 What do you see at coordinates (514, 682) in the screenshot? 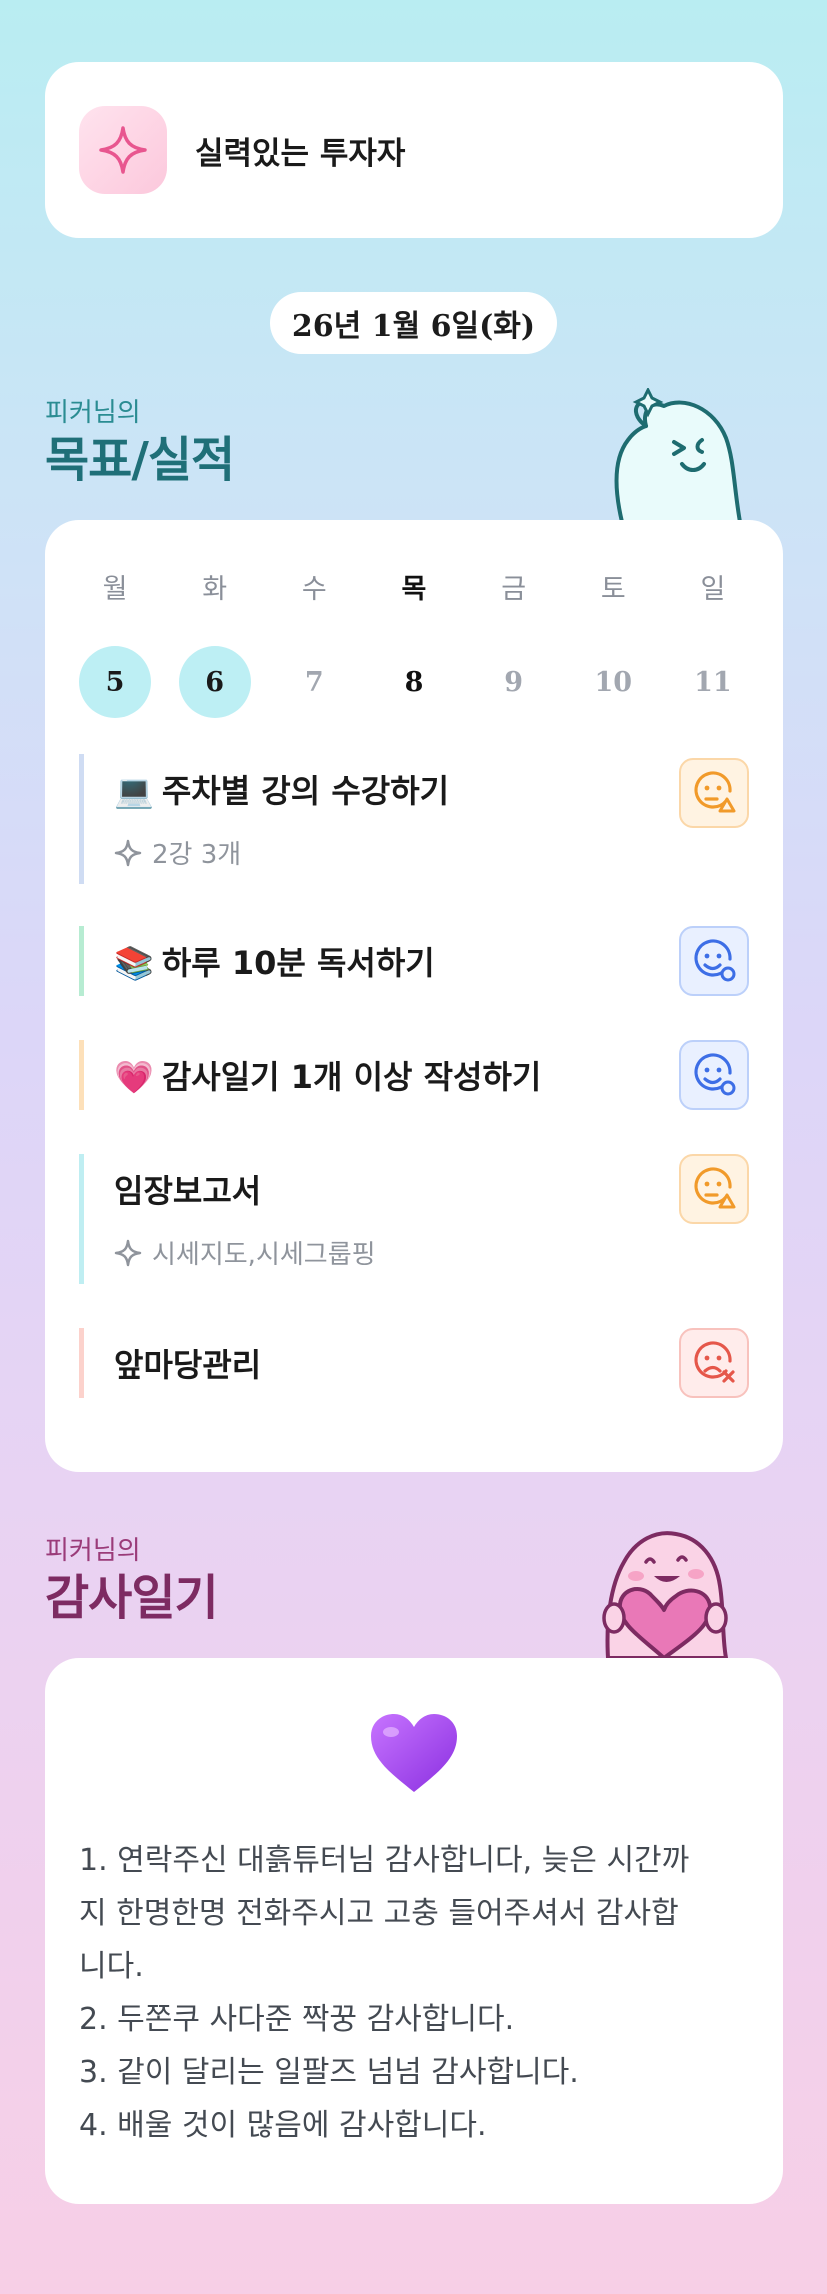
I see `day-number: 9` at bounding box center [514, 682].